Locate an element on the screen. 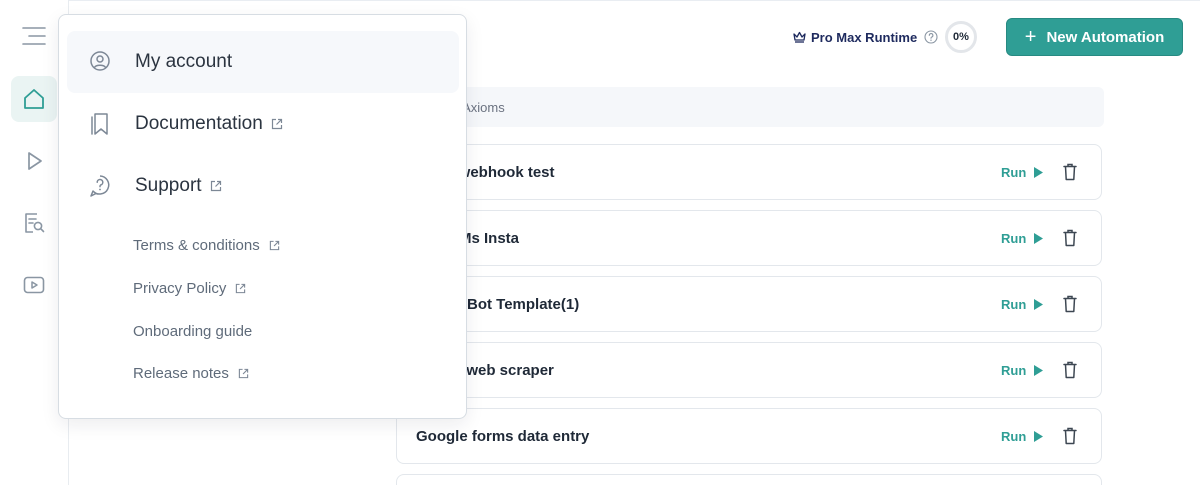 This screenshot has height=485, width=1200. link-label: Privacy Policy is located at coordinates (180, 288).